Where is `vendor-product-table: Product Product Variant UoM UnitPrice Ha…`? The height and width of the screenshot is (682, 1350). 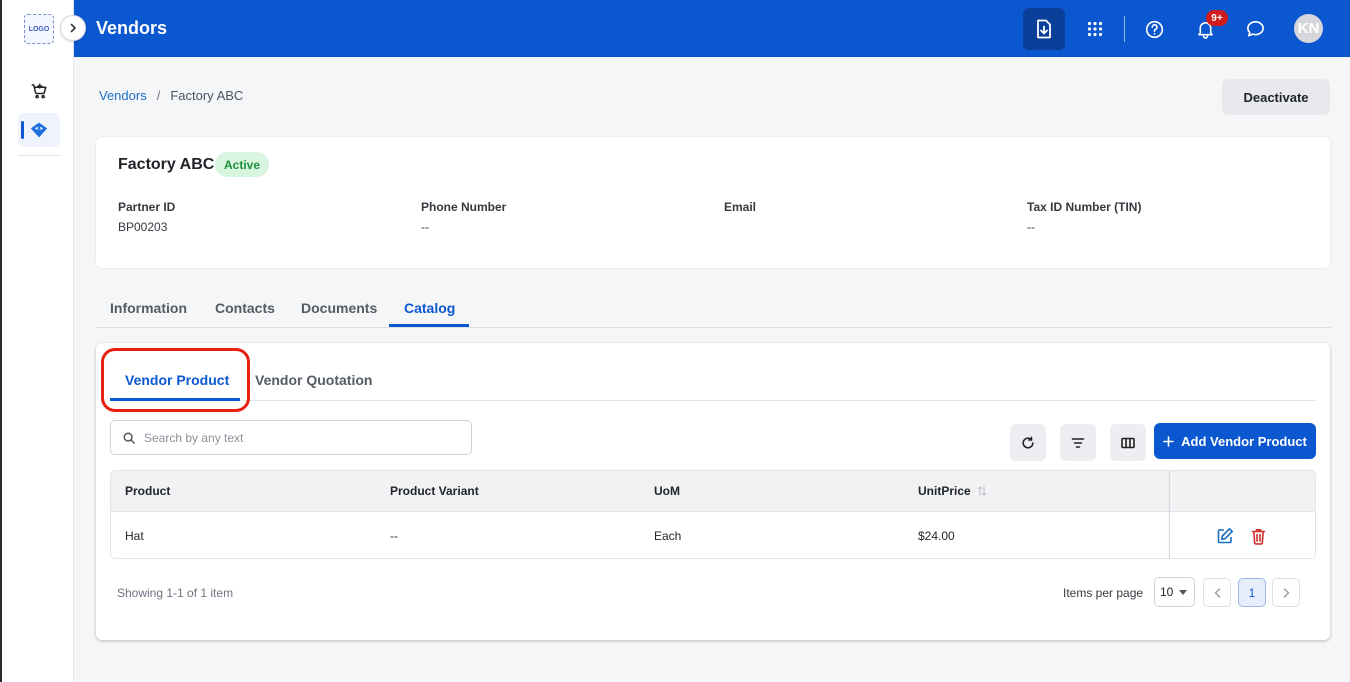
vendor-product-table: Product Product Variant UoM UnitPrice Ha… is located at coordinates (713, 514).